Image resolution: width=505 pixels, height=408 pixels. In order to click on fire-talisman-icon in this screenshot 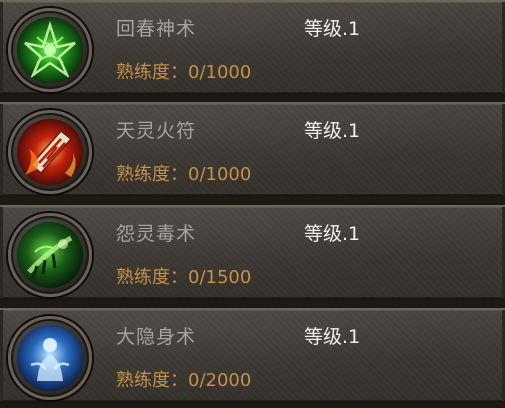, I will do `click(50, 152)`.